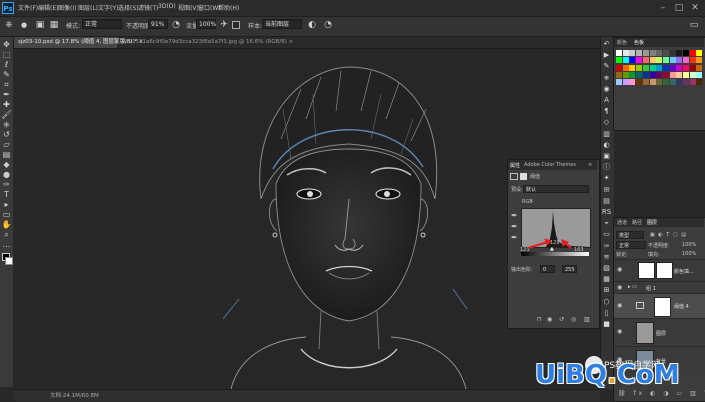  What do you see at coordinates (9, 261) in the screenshot?
I see `background-color-icon` at bounding box center [9, 261].